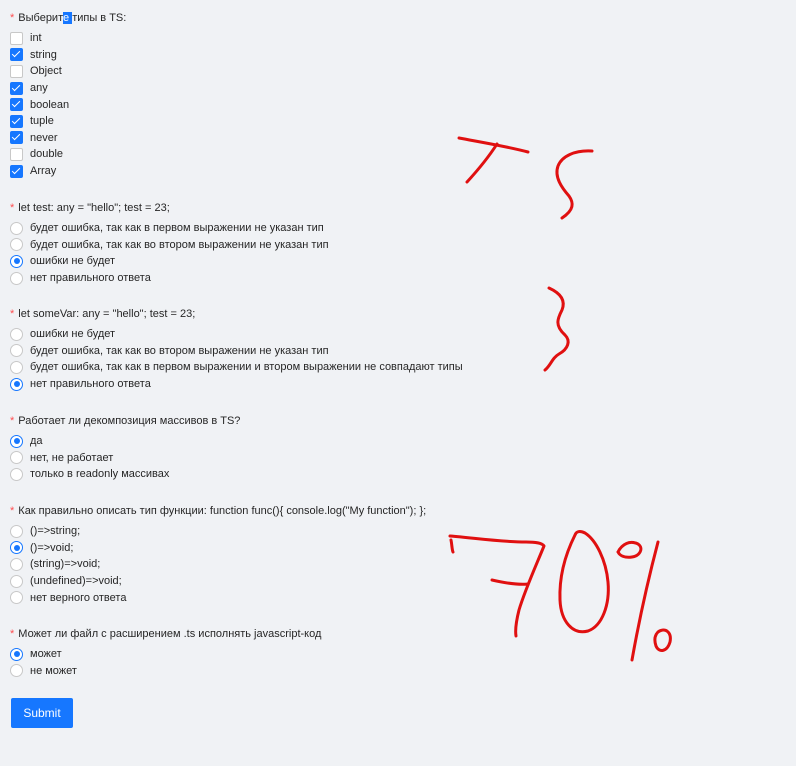 This screenshot has width=796, height=766. I want to click on option-label: может, so click(46, 654).